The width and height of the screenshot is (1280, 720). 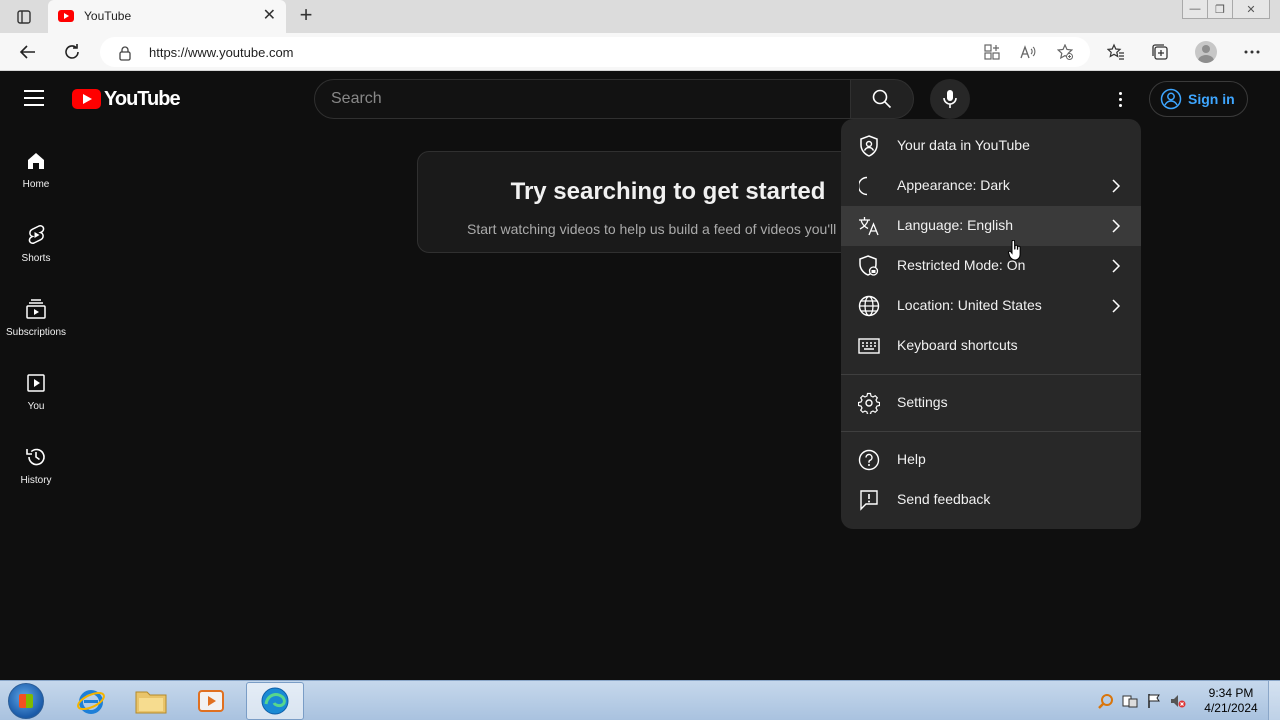 What do you see at coordinates (922, 402) in the screenshot?
I see `menu-item-label: Settings` at bounding box center [922, 402].